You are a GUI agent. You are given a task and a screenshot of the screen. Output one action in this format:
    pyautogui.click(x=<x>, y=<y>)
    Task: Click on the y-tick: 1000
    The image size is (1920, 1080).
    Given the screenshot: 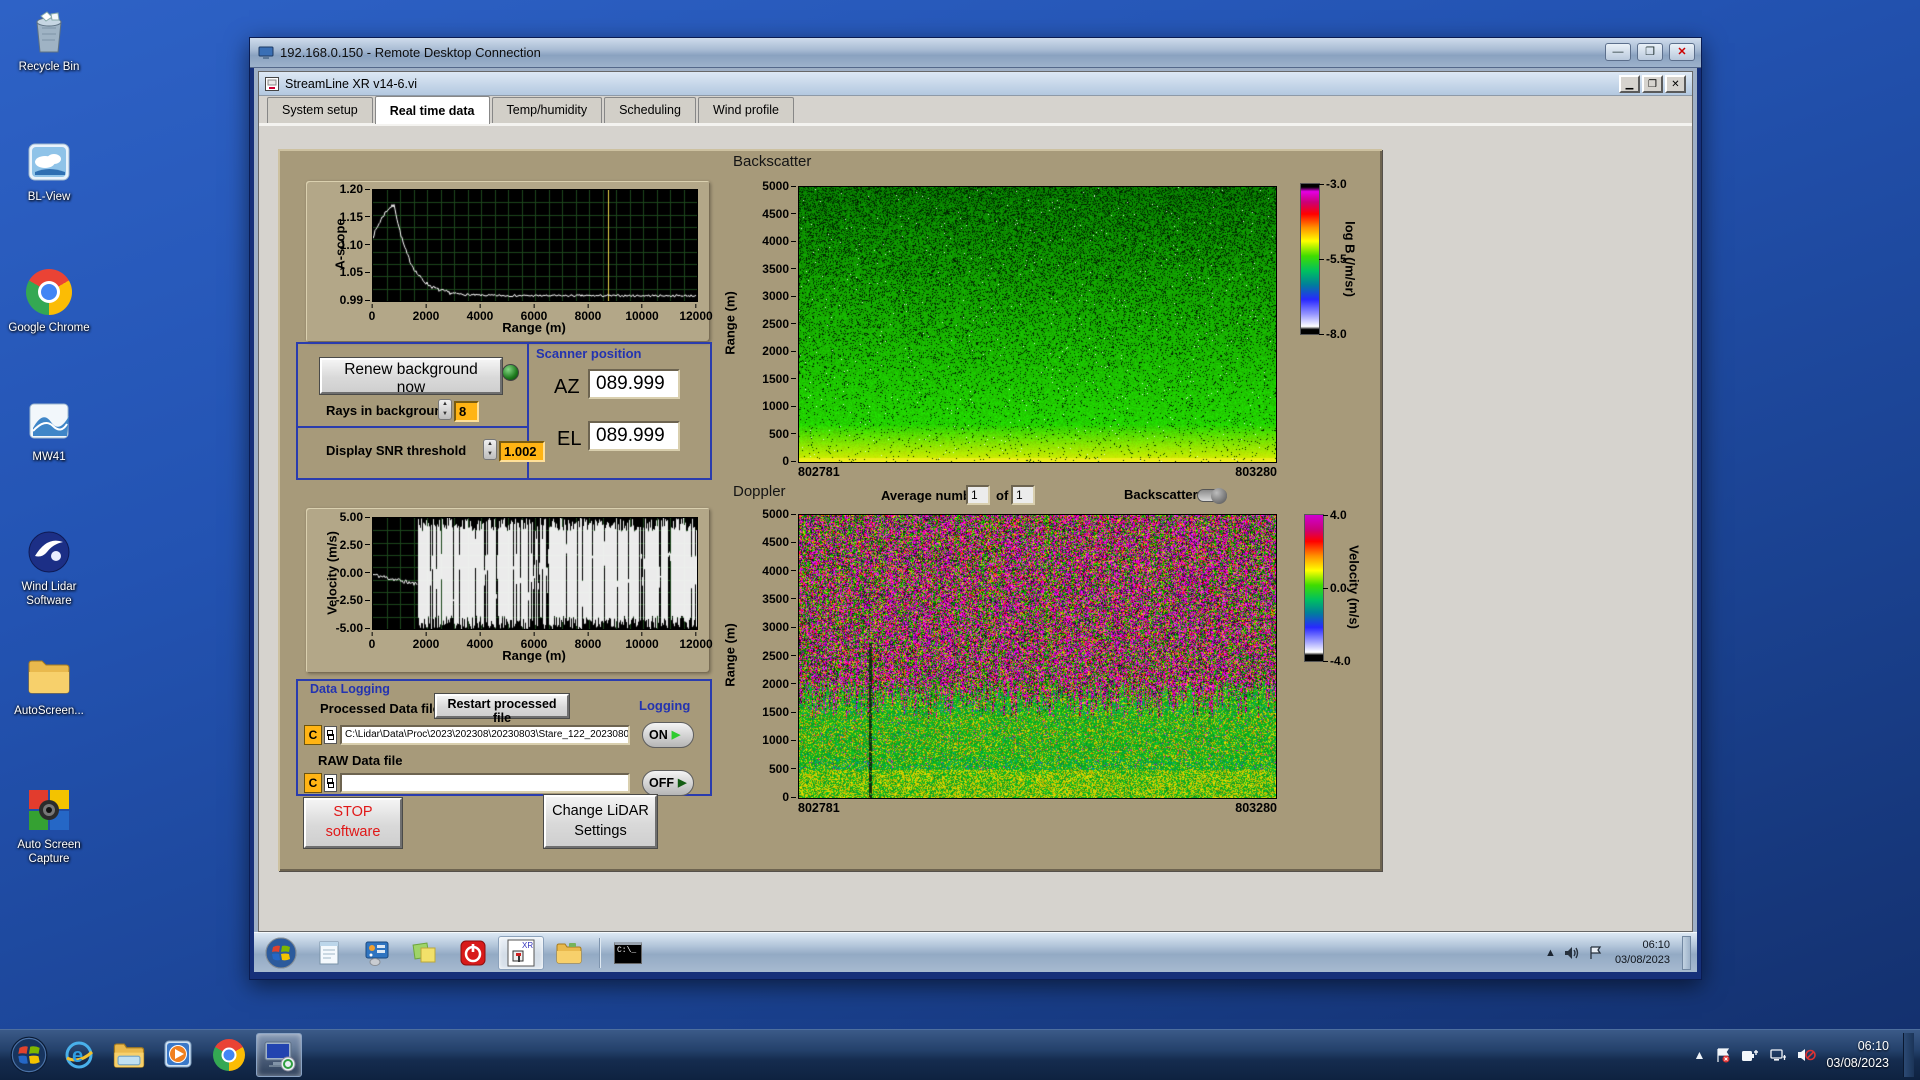 What is the action you would take?
    pyautogui.click(x=779, y=406)
    